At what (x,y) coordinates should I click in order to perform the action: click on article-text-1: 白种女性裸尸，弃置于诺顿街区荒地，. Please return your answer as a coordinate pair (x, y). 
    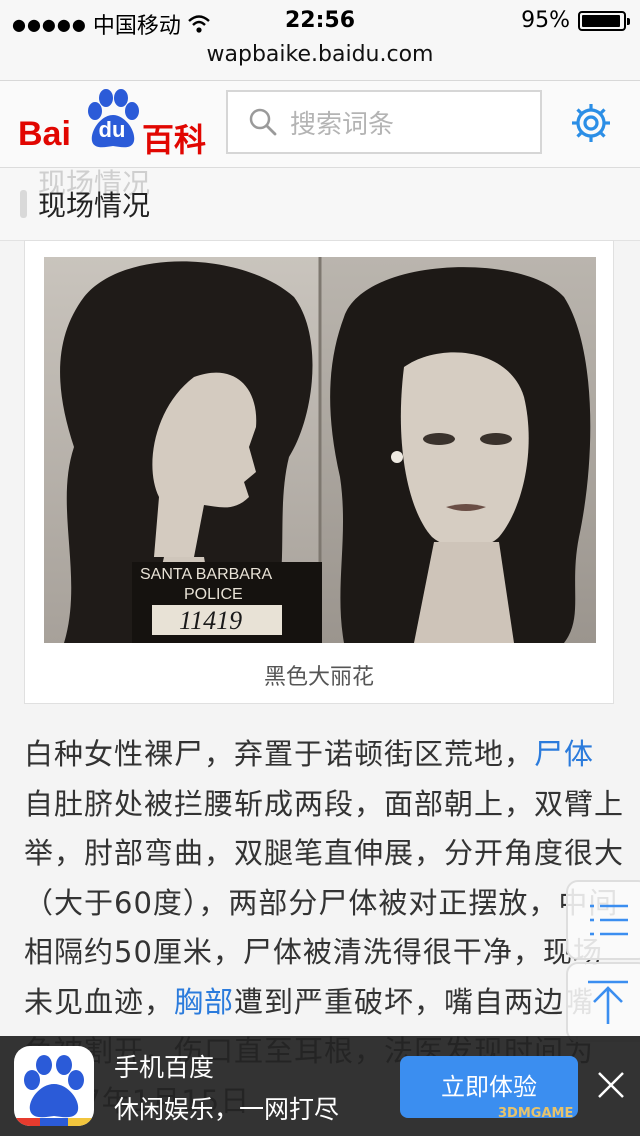
    Looking at the image, I should click on (279, 754).